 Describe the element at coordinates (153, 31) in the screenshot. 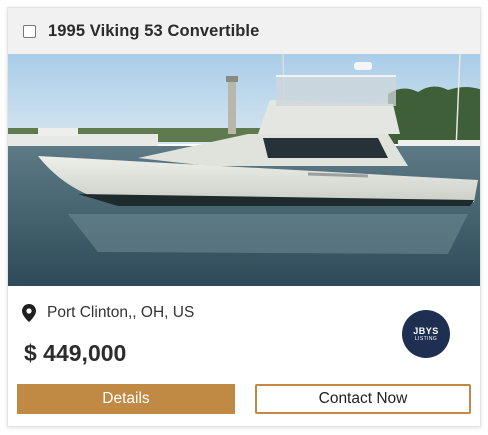

I see `listing-title: 1995 Viking 53 Convertible` at that location.